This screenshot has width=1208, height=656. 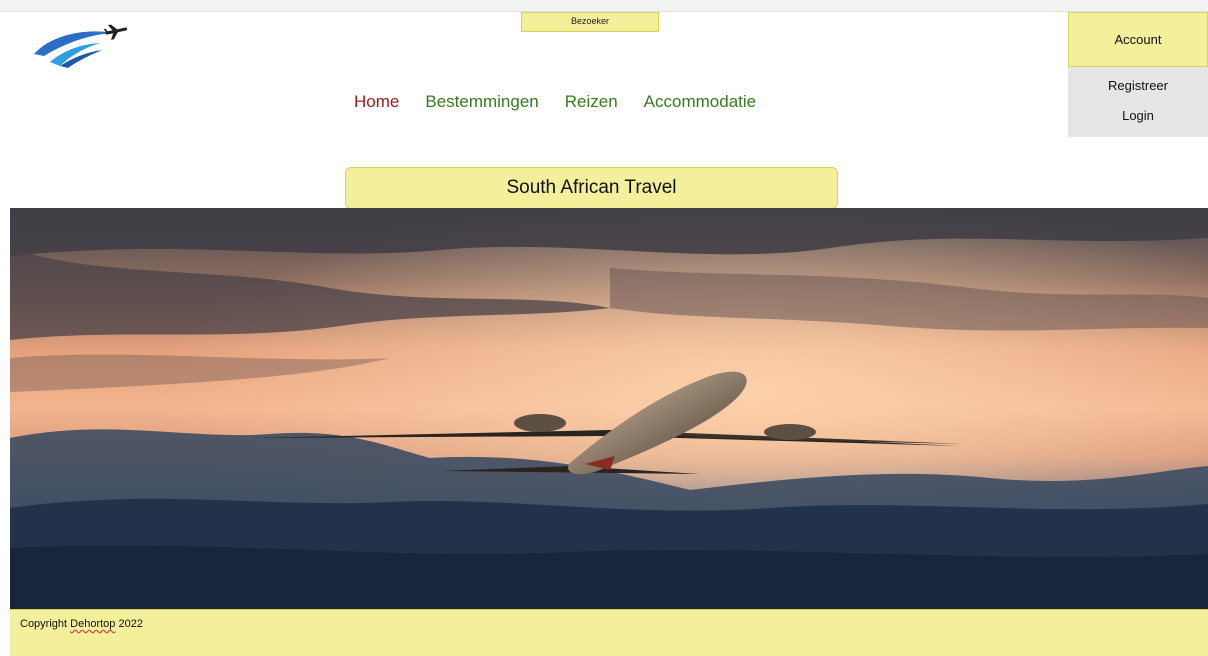 I want to click on role-badge: Bezoeker, so click(x=590, y=22).